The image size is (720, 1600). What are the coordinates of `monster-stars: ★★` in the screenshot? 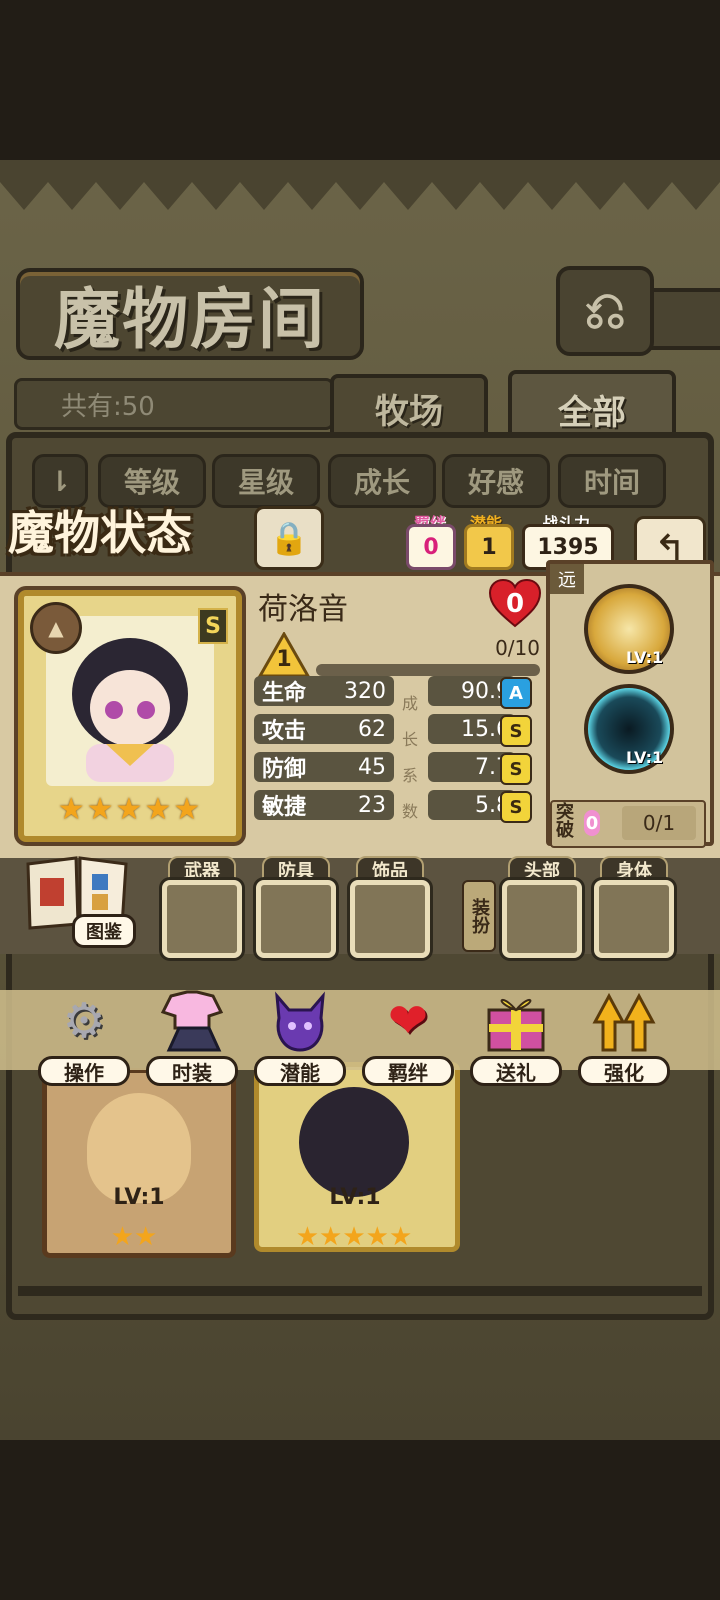 It's located at (134, 1237).